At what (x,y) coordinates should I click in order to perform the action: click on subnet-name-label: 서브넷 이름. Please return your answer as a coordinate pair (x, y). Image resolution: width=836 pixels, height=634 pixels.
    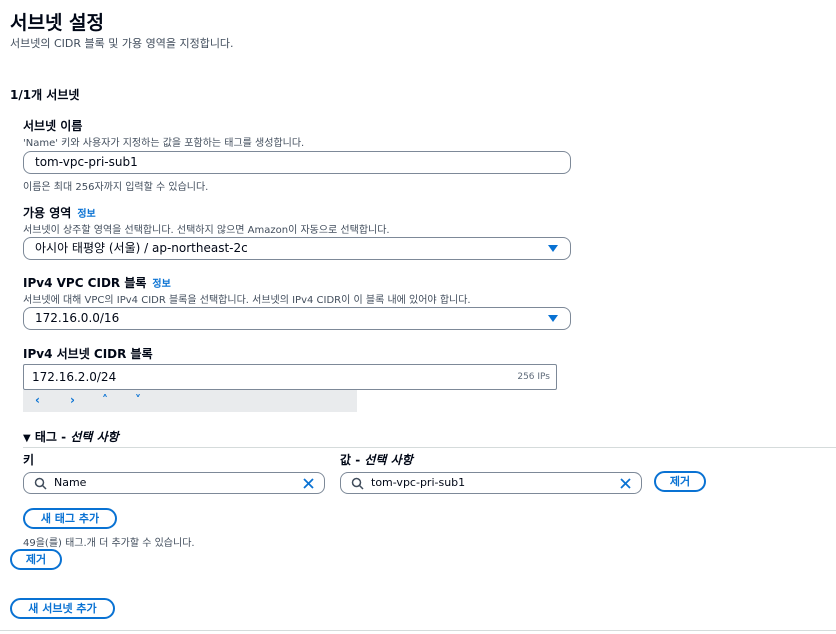
    Looking at the image, I should click on (53, 126).